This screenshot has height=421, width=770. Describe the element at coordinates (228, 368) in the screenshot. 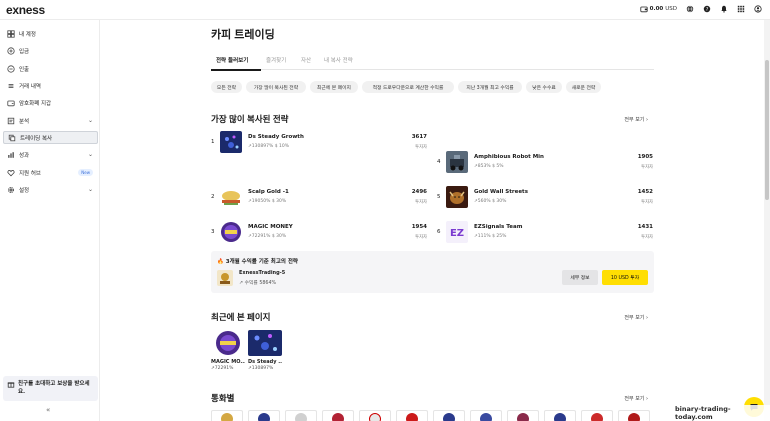

I see `recent-item-return: ↗72291%` at that location.